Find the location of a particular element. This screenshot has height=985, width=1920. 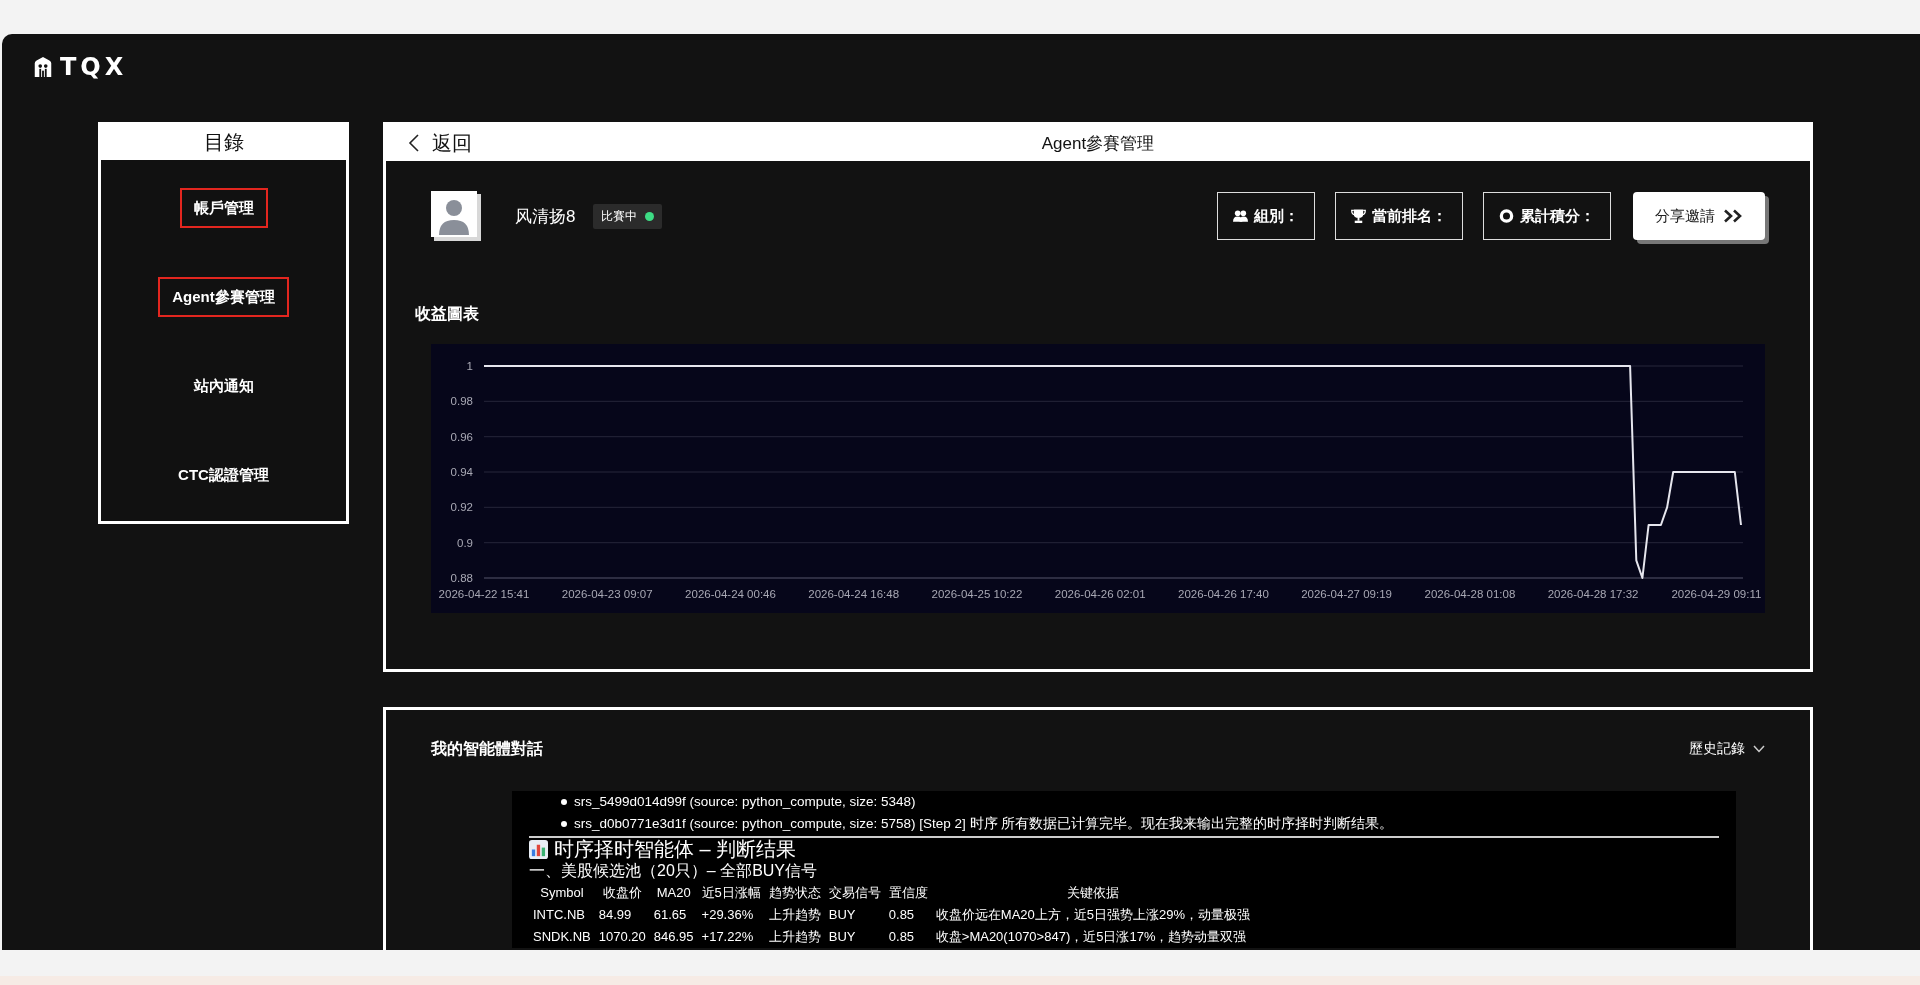

avatar-silhouette is located at coordinates (456, 216).